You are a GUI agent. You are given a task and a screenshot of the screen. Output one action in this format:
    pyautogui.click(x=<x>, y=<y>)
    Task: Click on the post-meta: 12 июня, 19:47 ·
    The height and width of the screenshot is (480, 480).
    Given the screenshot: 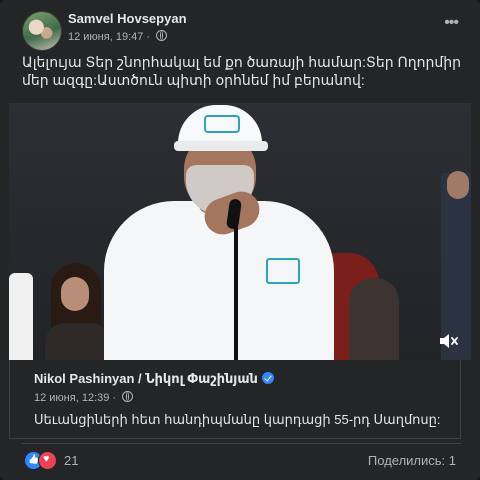 What is the action you would take?
    pyautogui.click(x=118, y=36)
    